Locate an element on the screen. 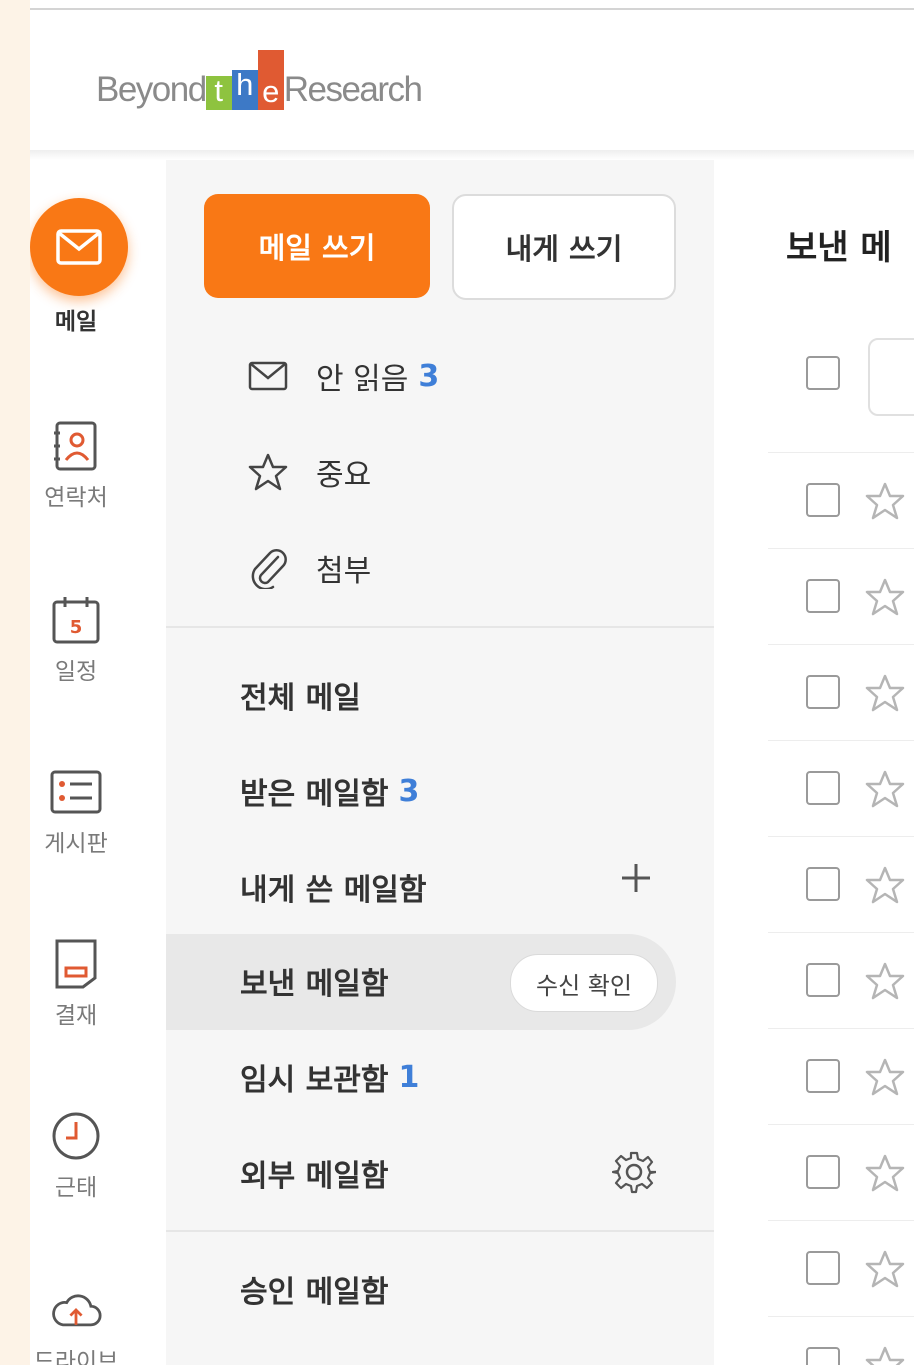 The height and width of the screenshot is (1365, 914). rail-label-contacts: 연락처 is located at coordinates (76, 498).